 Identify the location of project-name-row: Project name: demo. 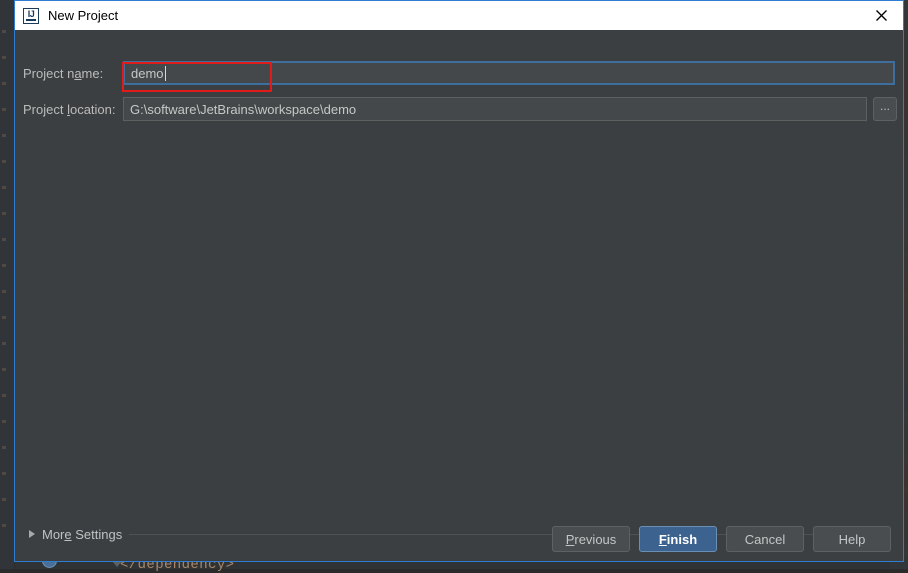
(460, 73).